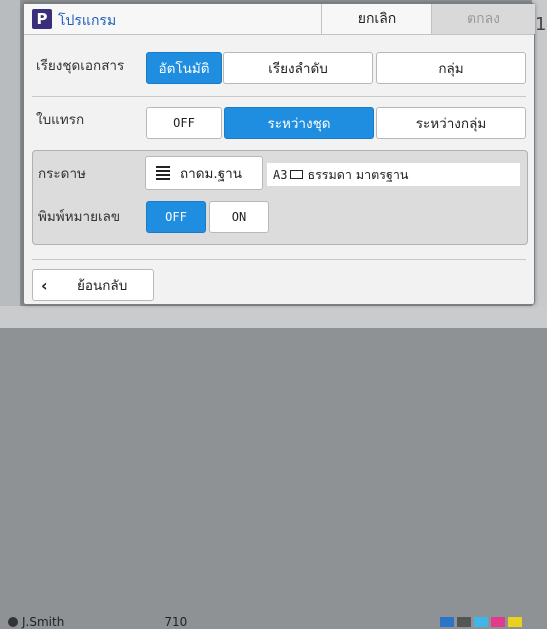 This screenshot has width=547, height=629. What do you see at coordinates (451, 68) in the screenshot?
I see `sorting-group-button: กลุ่ม` at bounding box center [451, 68].